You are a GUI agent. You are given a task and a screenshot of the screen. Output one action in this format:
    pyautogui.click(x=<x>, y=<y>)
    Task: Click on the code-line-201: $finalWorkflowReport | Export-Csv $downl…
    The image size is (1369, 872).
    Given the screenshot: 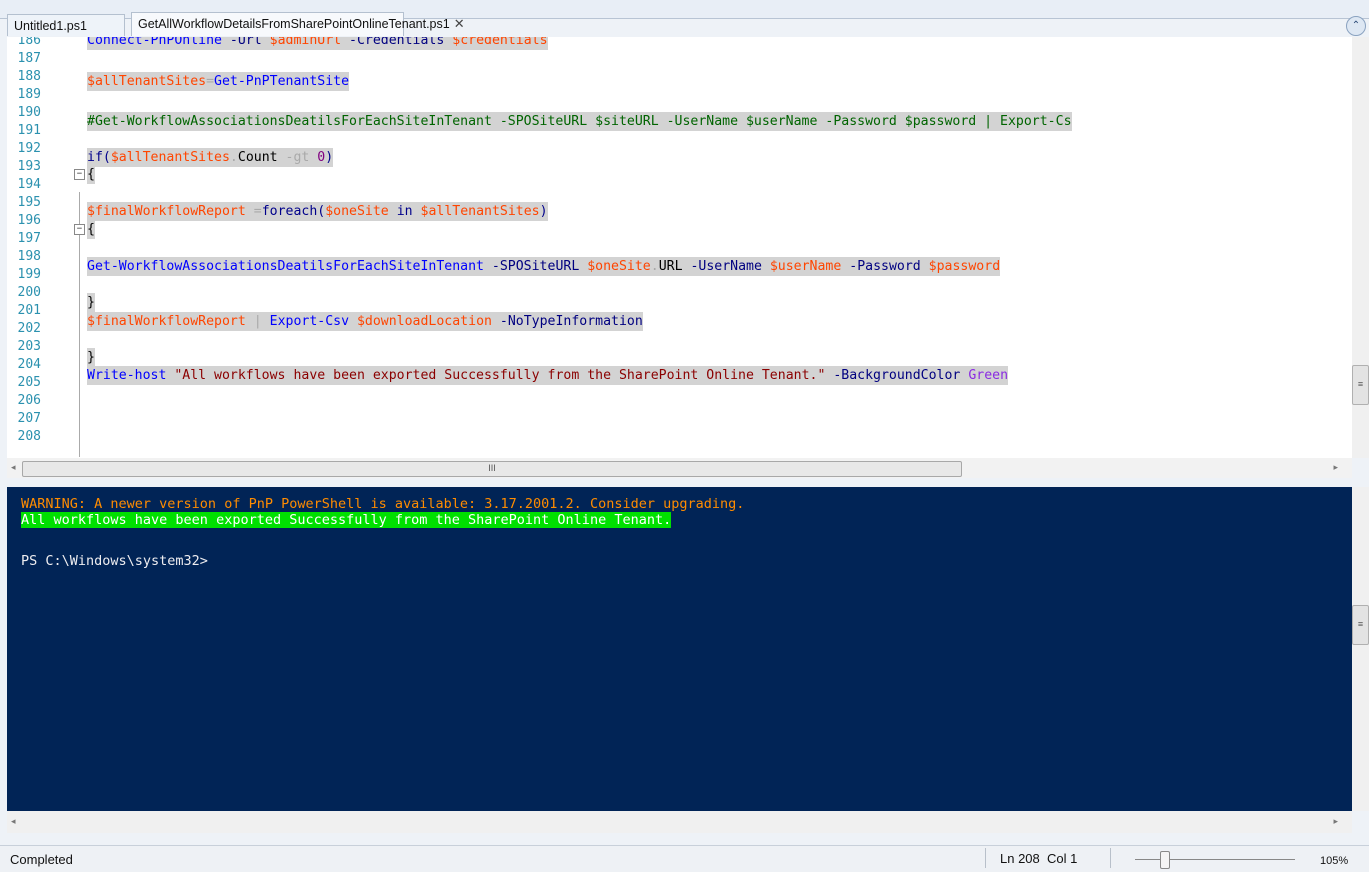 What is the action you would take?
    pyautogui.click(x=365, y=321)
    